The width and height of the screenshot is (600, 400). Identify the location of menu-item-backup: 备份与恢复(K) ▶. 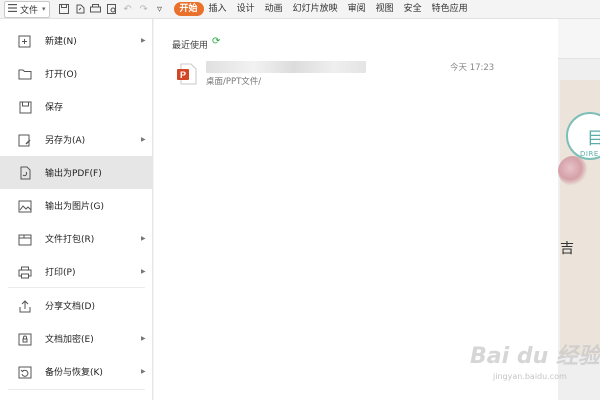
(76, 371).